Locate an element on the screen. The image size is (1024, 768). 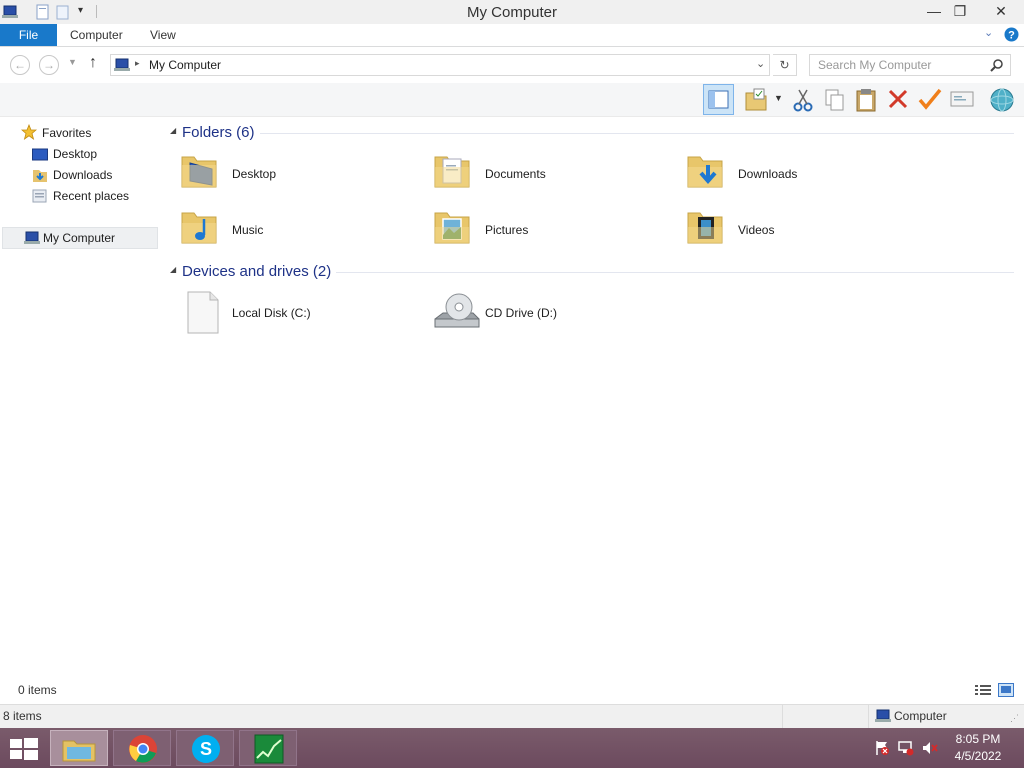
title-bar: ▾ My Computer — ❐ ✕ is located at coordinates (512, 12).